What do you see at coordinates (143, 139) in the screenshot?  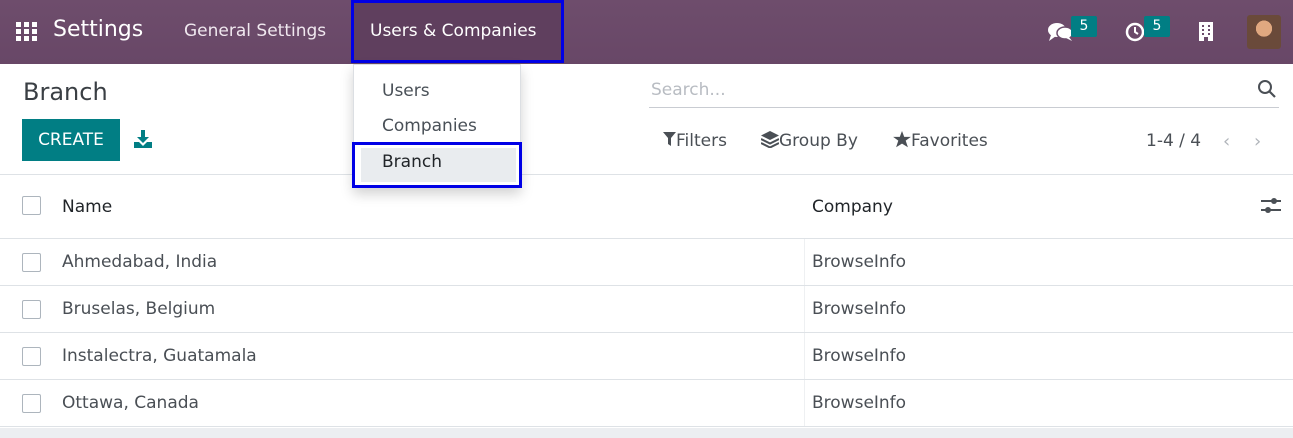 I see `download-icon` at bounding box center [143, 139].